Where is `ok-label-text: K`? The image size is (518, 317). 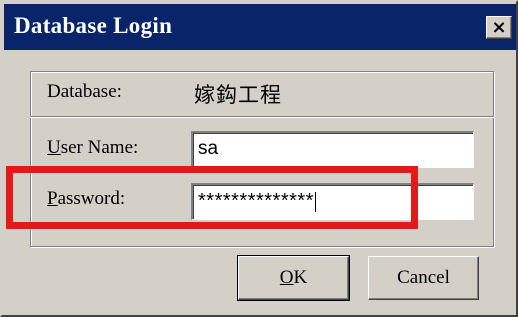
ok-label-text: K is located at coordinates (300, 277).